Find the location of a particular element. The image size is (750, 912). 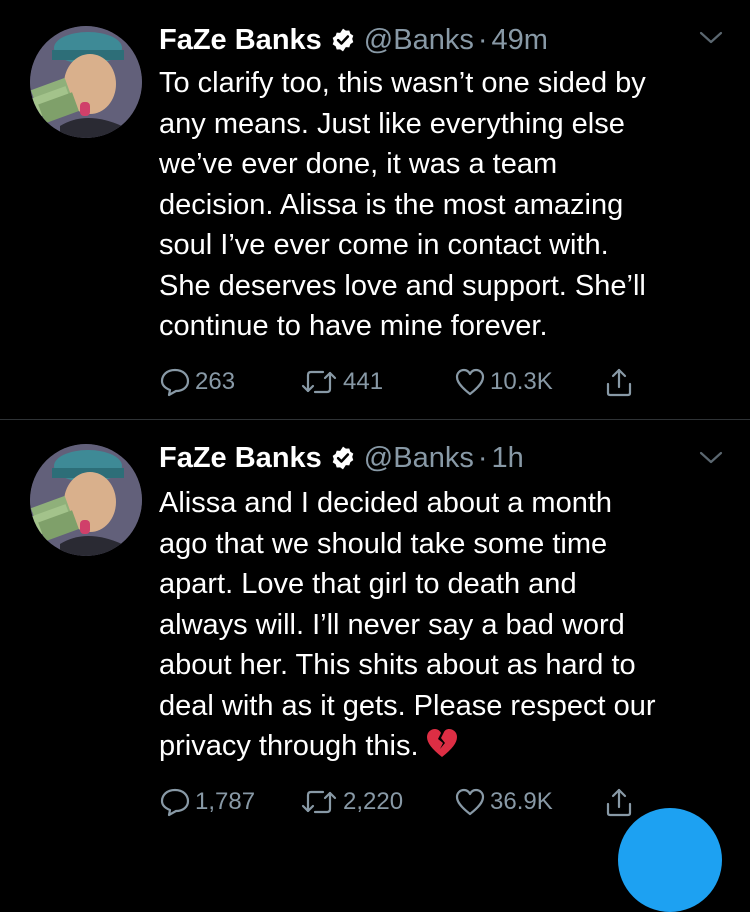

reply-count: 1,787 is located at coordinates (225, 801).